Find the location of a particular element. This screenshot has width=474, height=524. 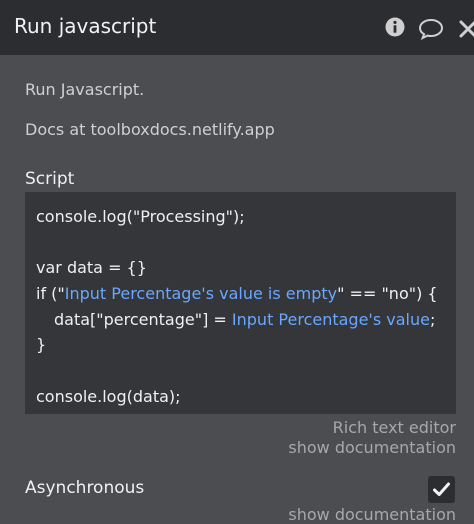

rich-text-editor-link: Rich text editor is located at coordinates (394, 427).